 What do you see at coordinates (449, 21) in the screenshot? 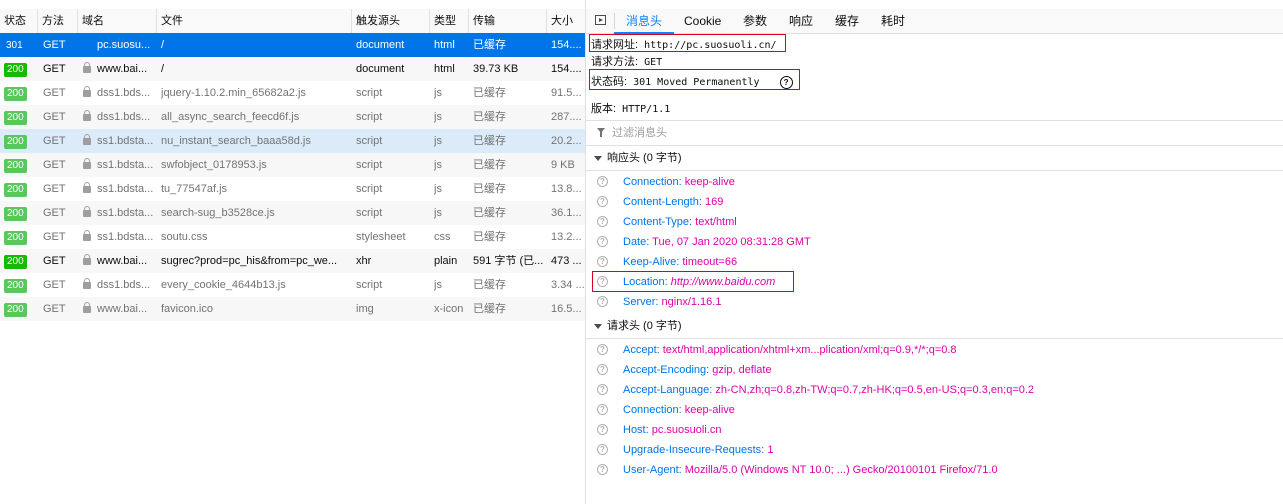
I see `column-type: 类型` at bounding box center [449, 21].